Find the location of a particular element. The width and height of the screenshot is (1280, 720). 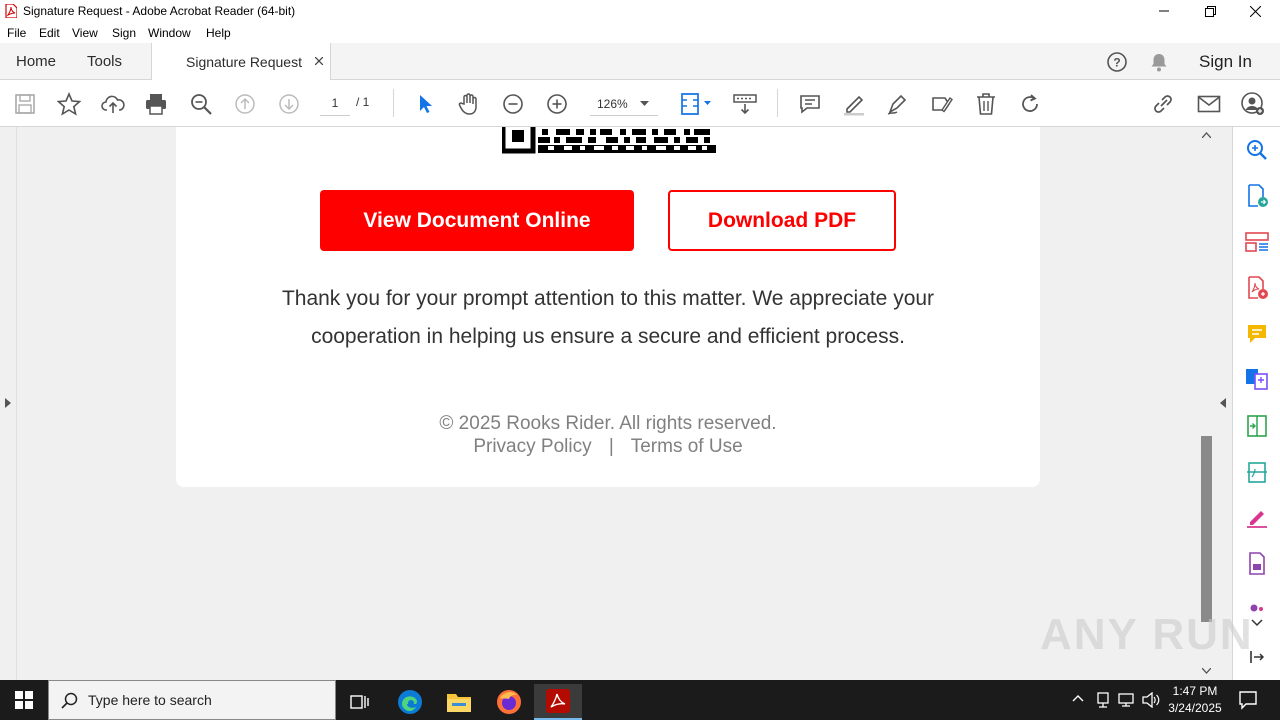

notifications-bell-icon is located at coordinates (1159, 62).